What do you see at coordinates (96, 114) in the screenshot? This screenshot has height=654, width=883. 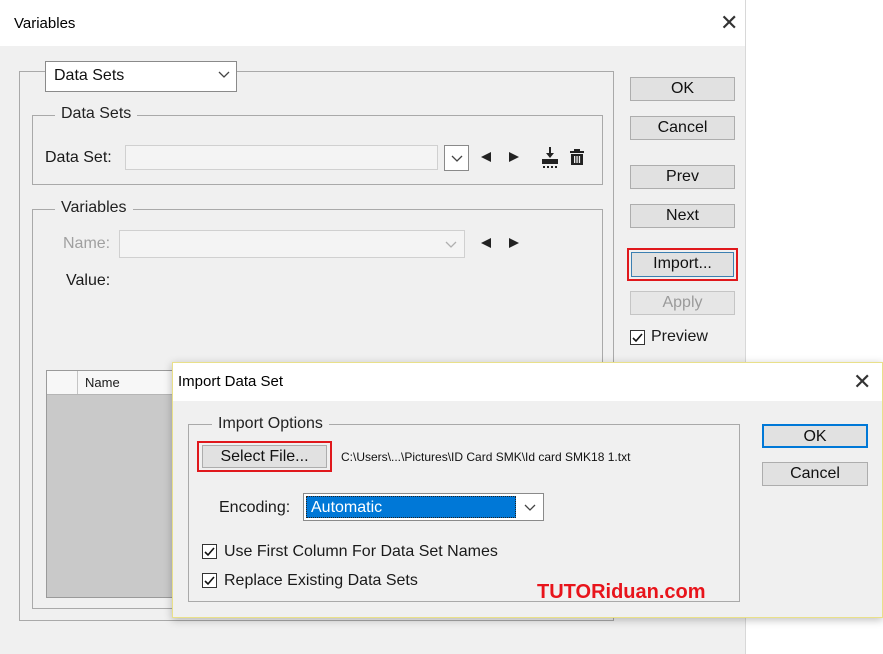 I see `data-sets-group-label: Data Sets` at bounding box center [96, 114].